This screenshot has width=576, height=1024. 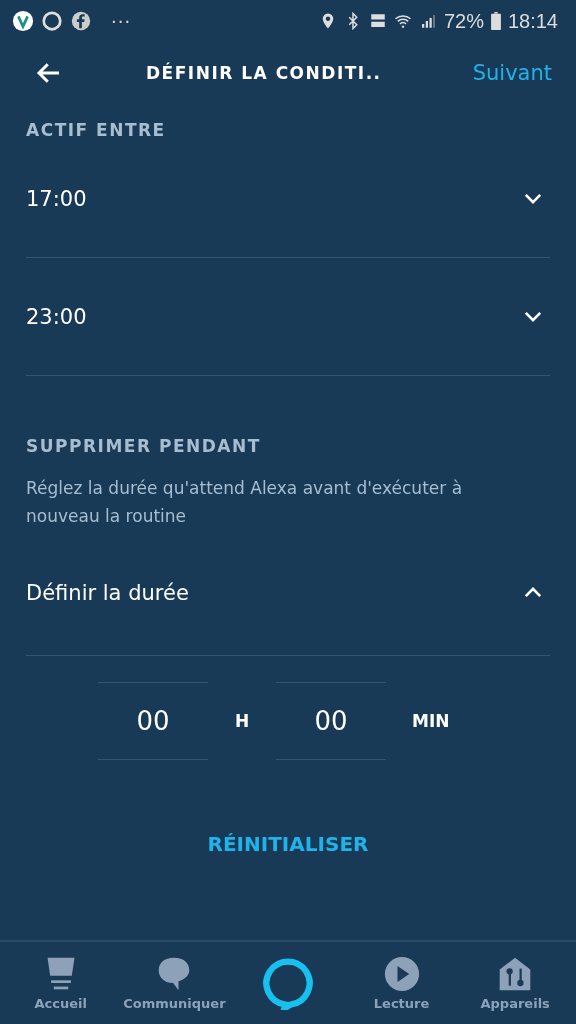 What do you see at coordinates (288, 844) in the screenshot?
I see `reset-button: RÉINITIALISER` at bounding box center [288, 844].